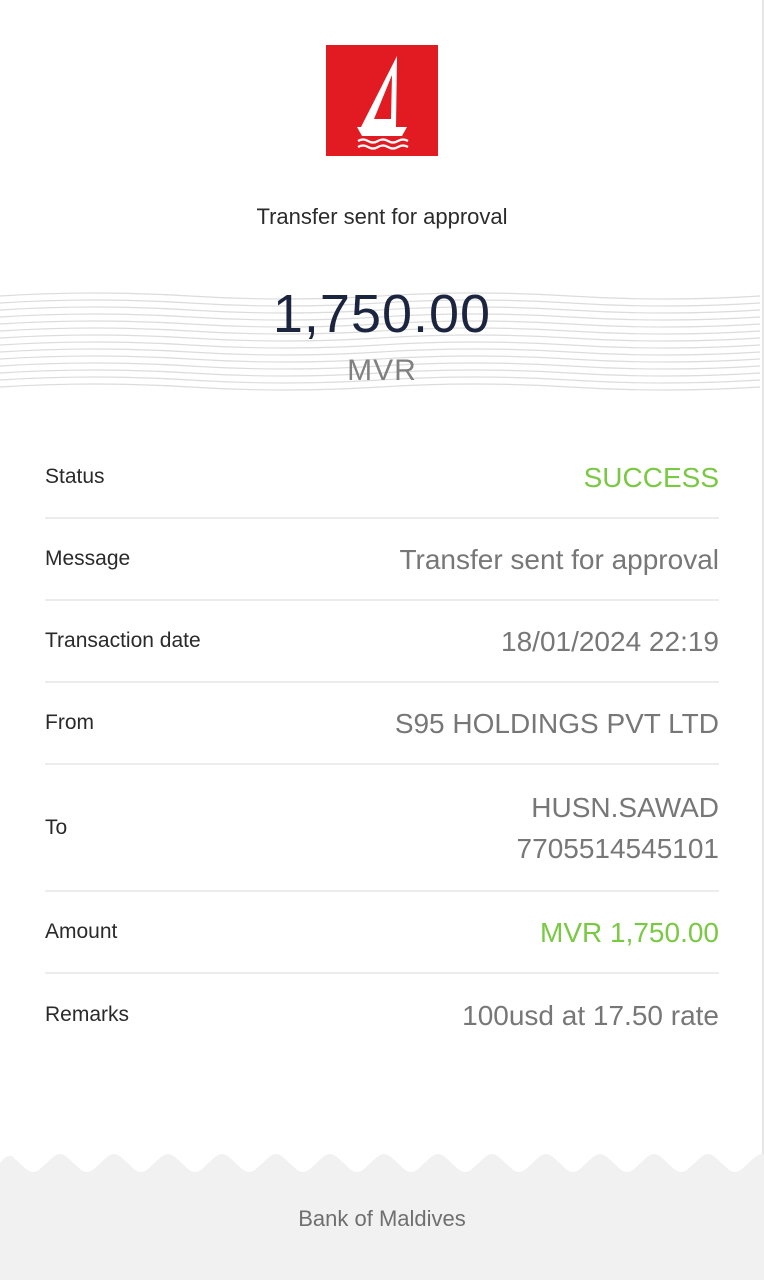  What do you see at coordinates (382, 216) in the screenshot?
I see `headline: Transfer sent for approval` at bounding box center [382, 216].